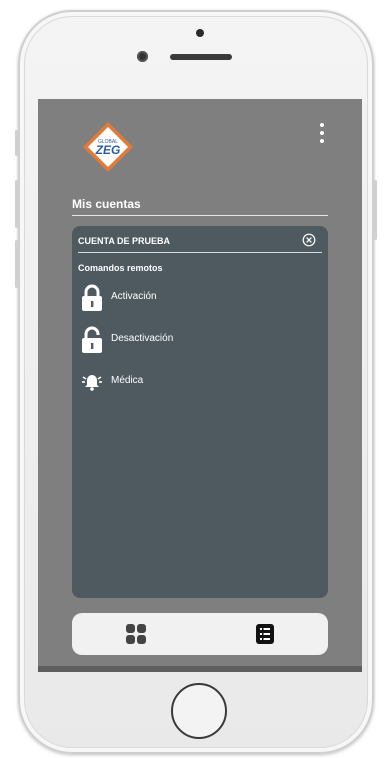  Describe the element at coordinates (198, 298) in the screenshot. I see `command-activacion: Activación` at that location.